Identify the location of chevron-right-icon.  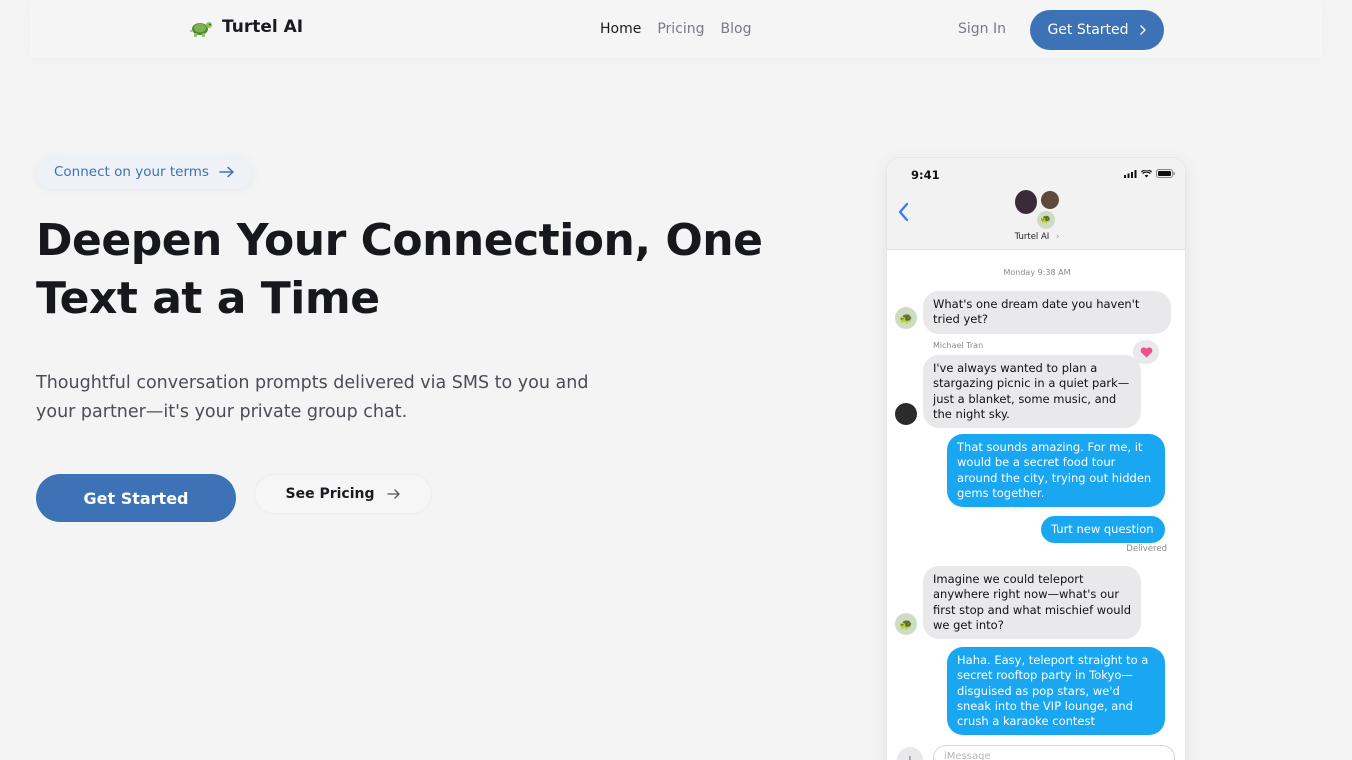
(1142, 30).